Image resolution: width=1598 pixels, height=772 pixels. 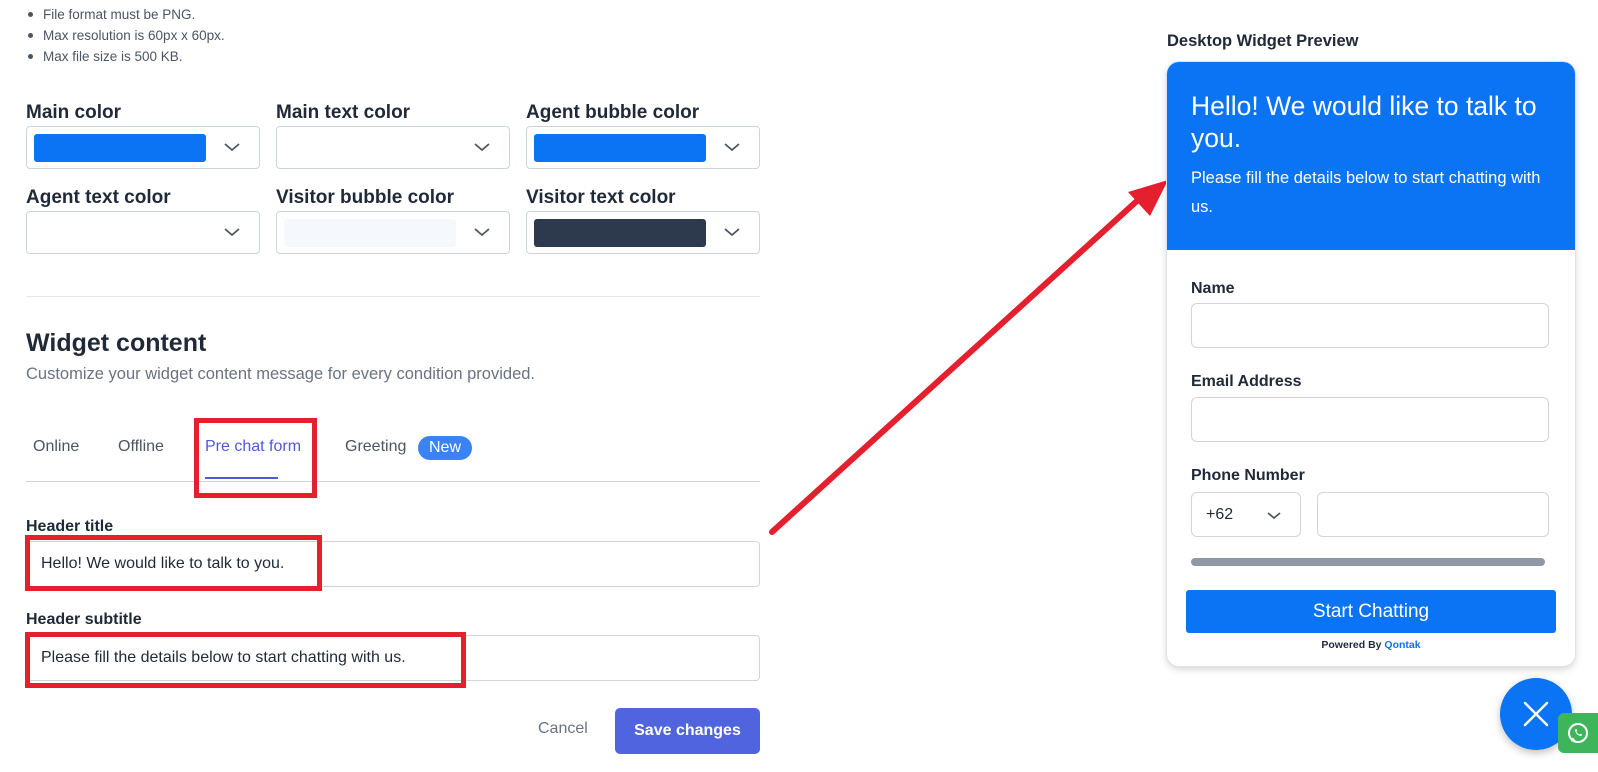 What do you see at coordinates (1368, 562) in the screenshot?
I see `horizontal-scrollbar` at bounding box center [1368, 562].